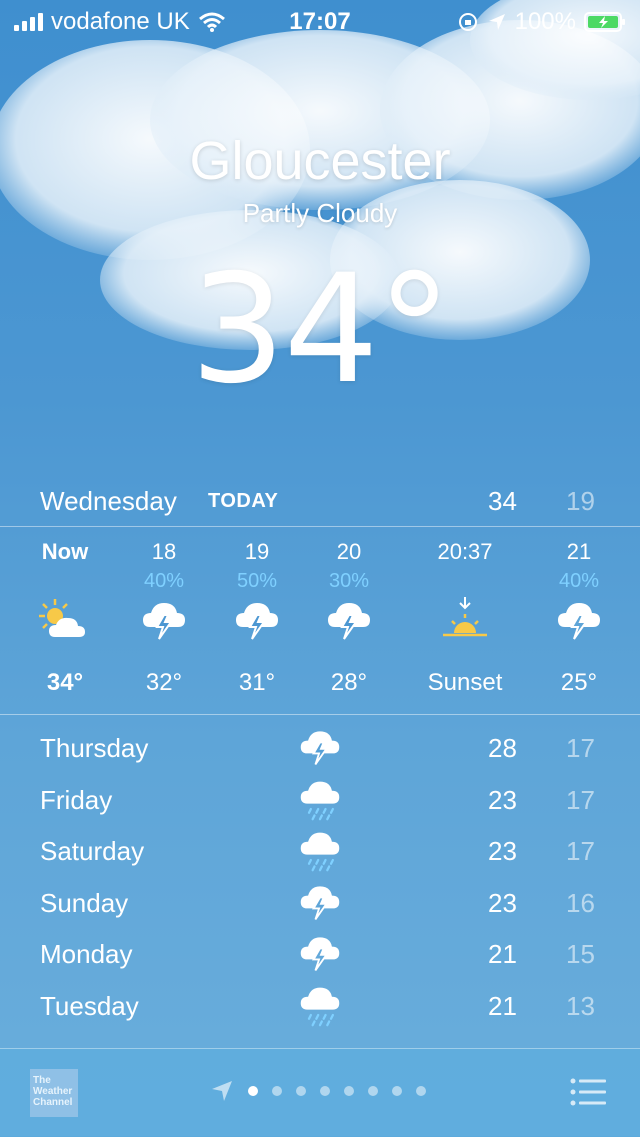 This screenshot has width=640, height=1137. I want to click on sunset-icon, so click(465, 617).